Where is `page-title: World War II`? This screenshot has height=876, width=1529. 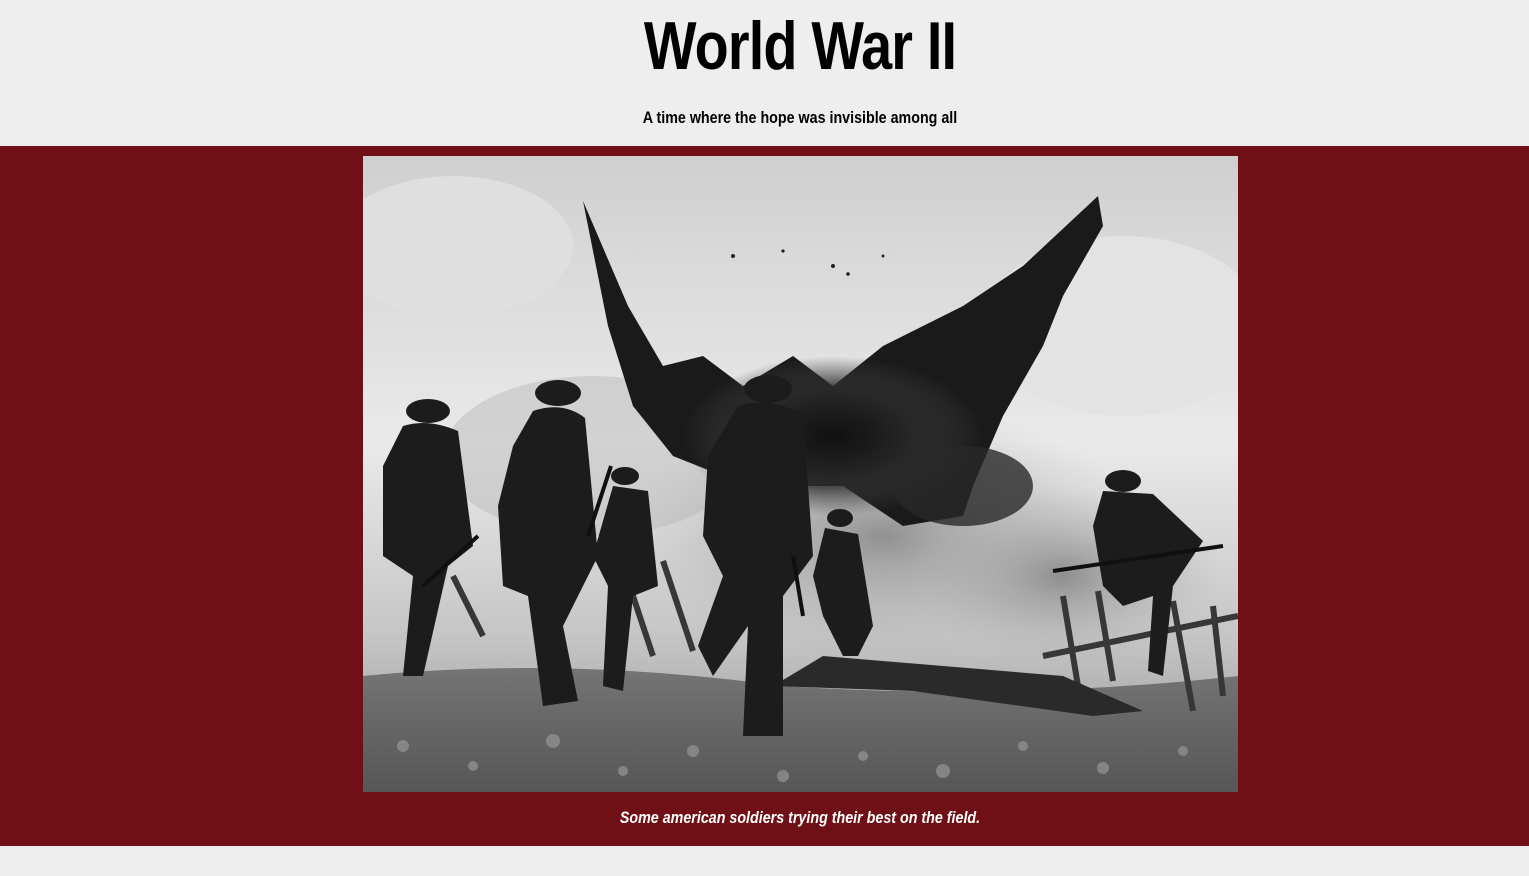
page-title: World War II is located at coordinates (800, 46).